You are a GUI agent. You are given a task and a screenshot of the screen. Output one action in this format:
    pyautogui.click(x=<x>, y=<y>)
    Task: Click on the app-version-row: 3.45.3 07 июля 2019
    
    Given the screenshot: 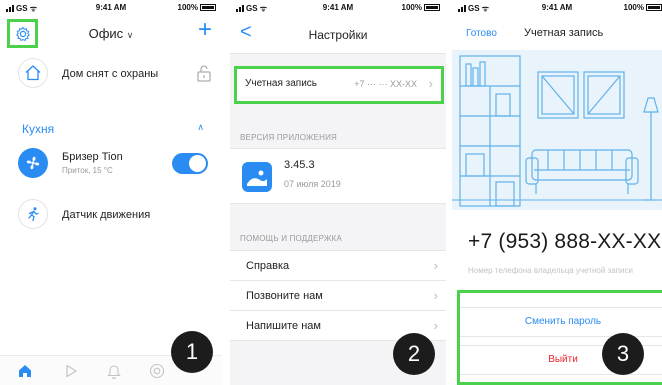 What is the action you would take?
    pyautogui.click(x=338, y=176)
    